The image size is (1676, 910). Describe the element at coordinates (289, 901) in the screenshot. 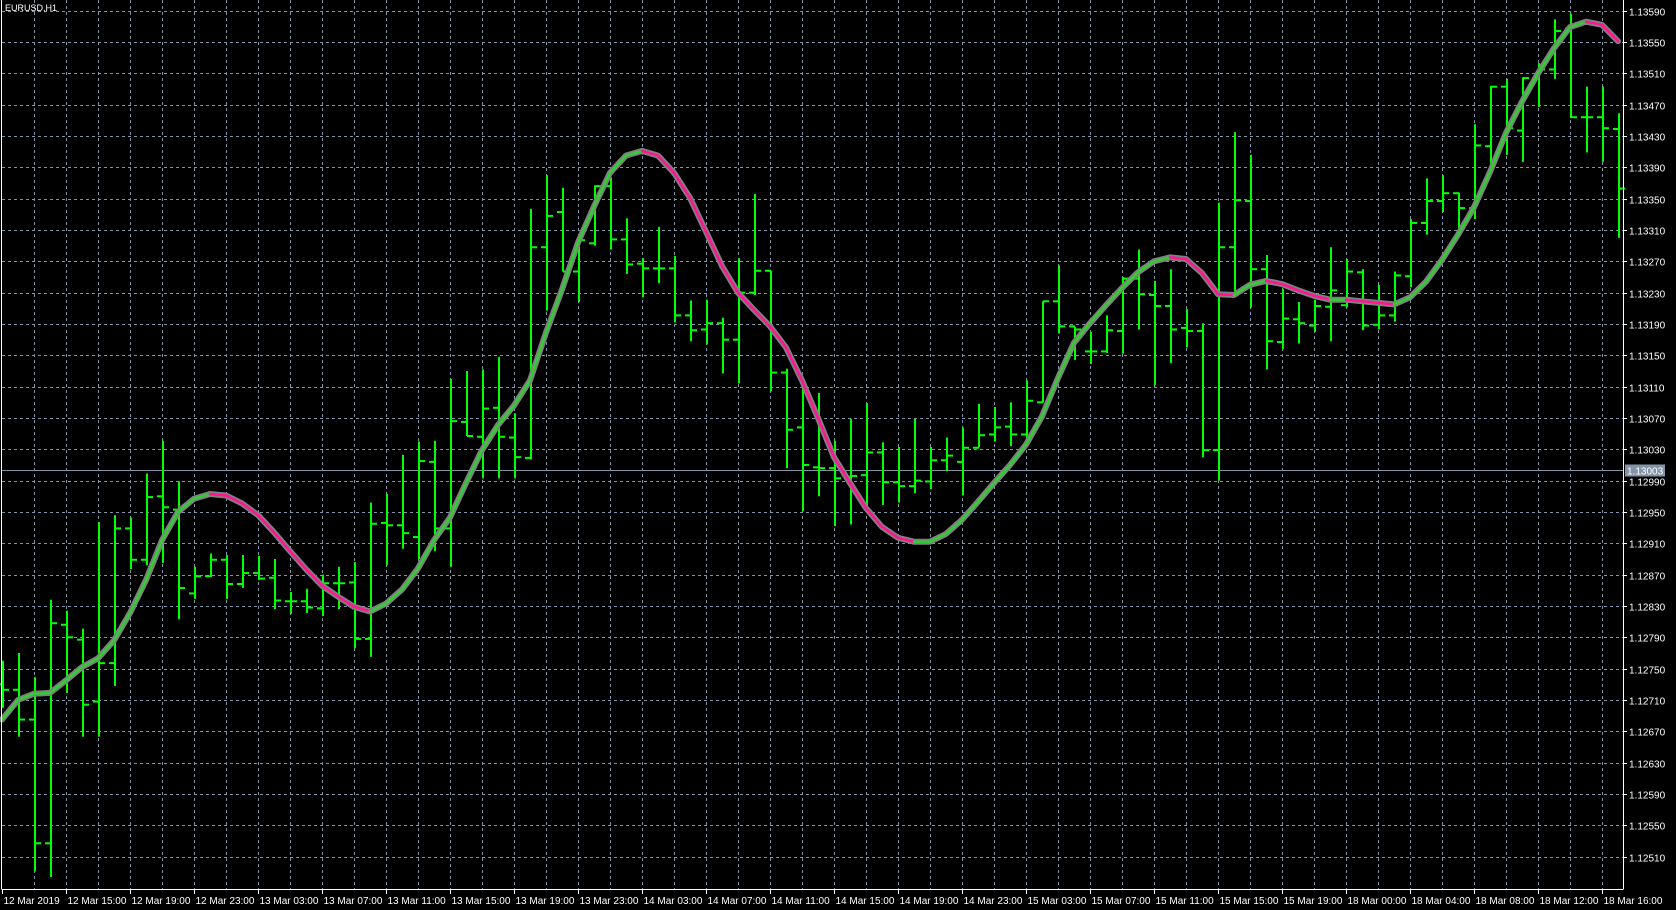

I see `time-tick-label: 13 Mar 03:00` at that location.